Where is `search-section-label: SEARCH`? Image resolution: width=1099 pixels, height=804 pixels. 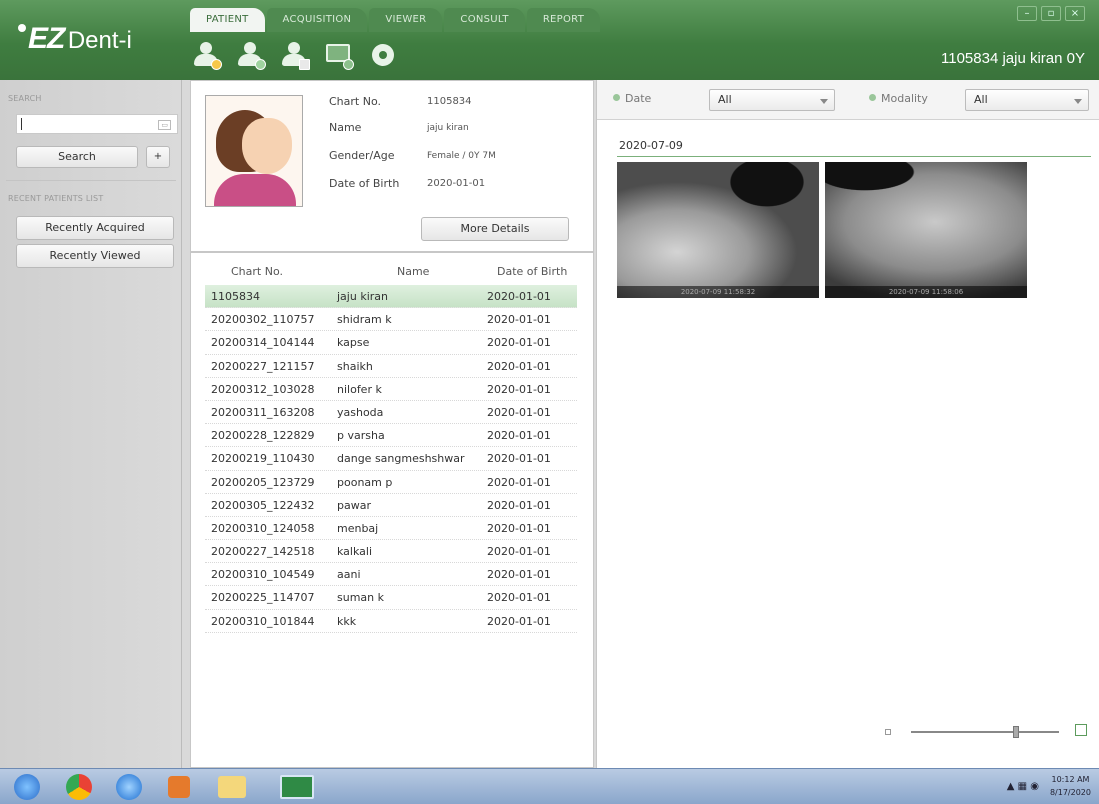 search-section-label: SEARCH is located at coordinates (25, 98).